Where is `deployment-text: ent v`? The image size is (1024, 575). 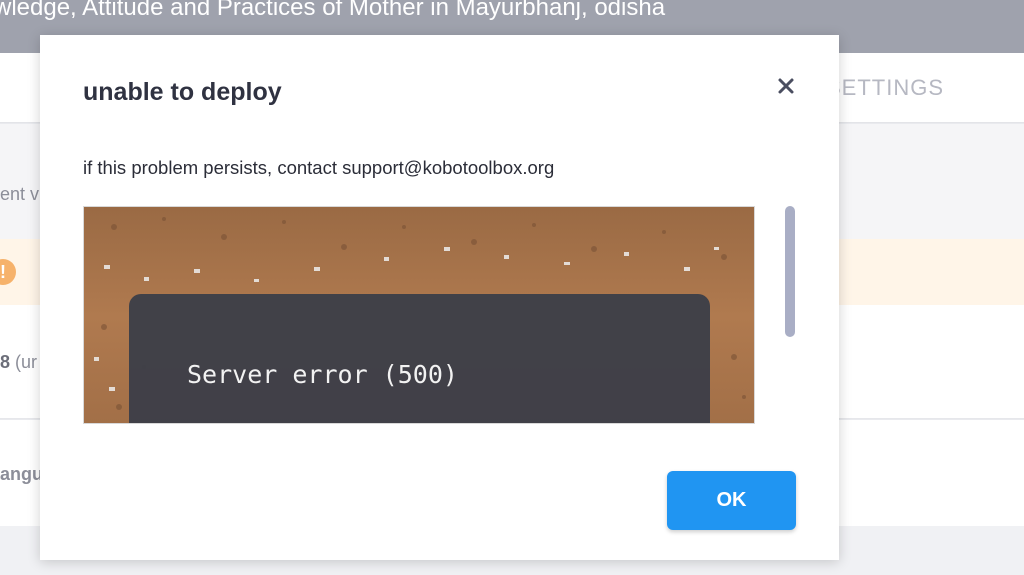
deployment-text: ent v is located at coordinates (20, 194).